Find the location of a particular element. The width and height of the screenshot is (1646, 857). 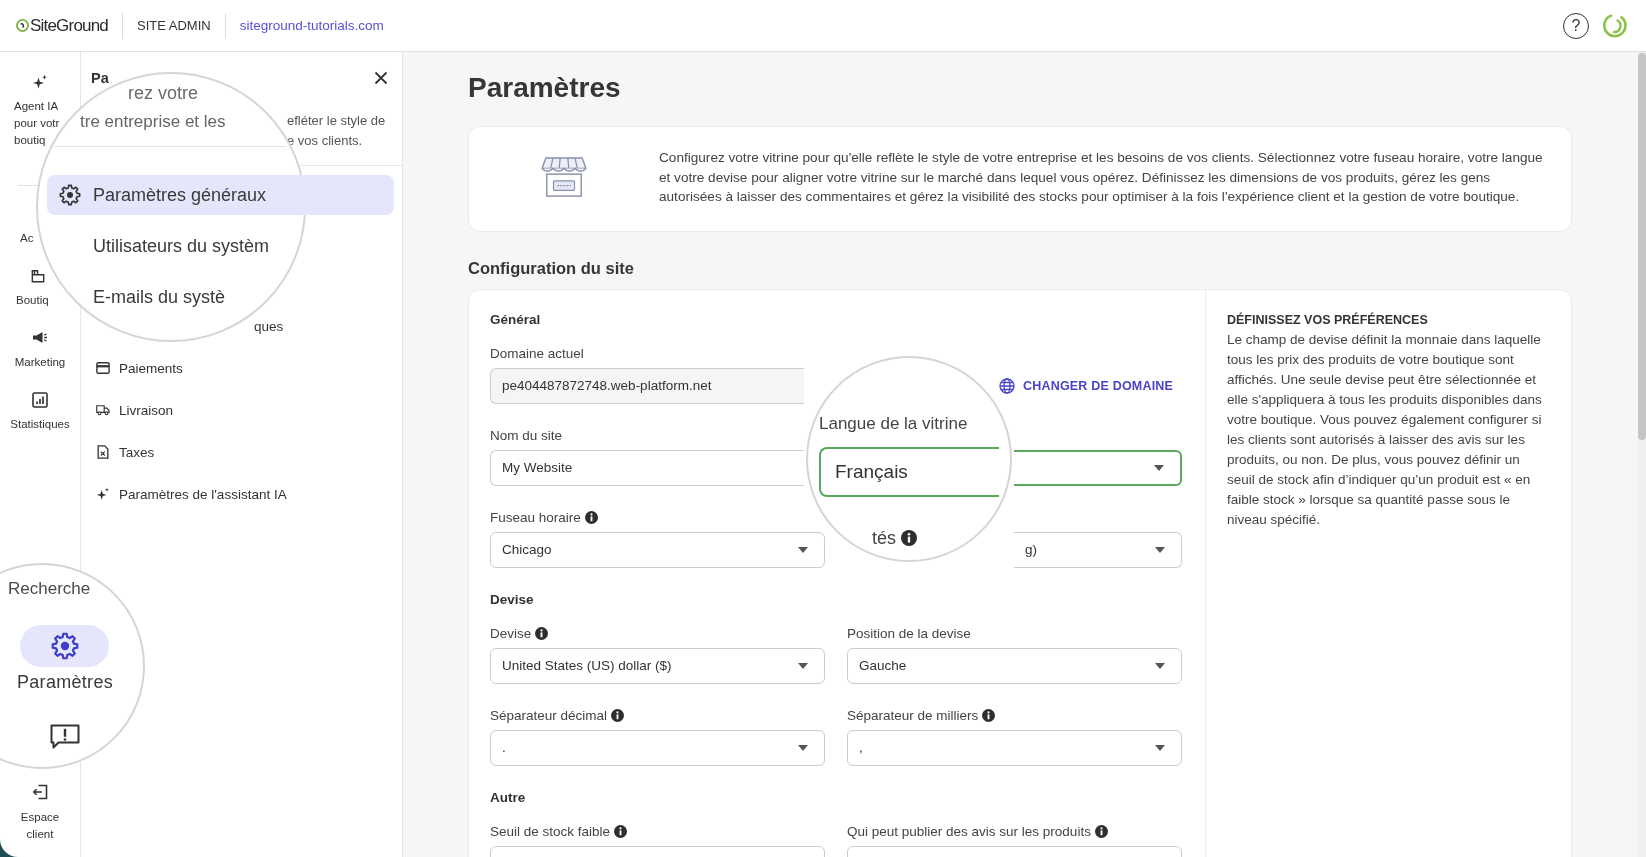

menu-item: Paramètres de l'assistant IA is located at coordinates (191, 494).